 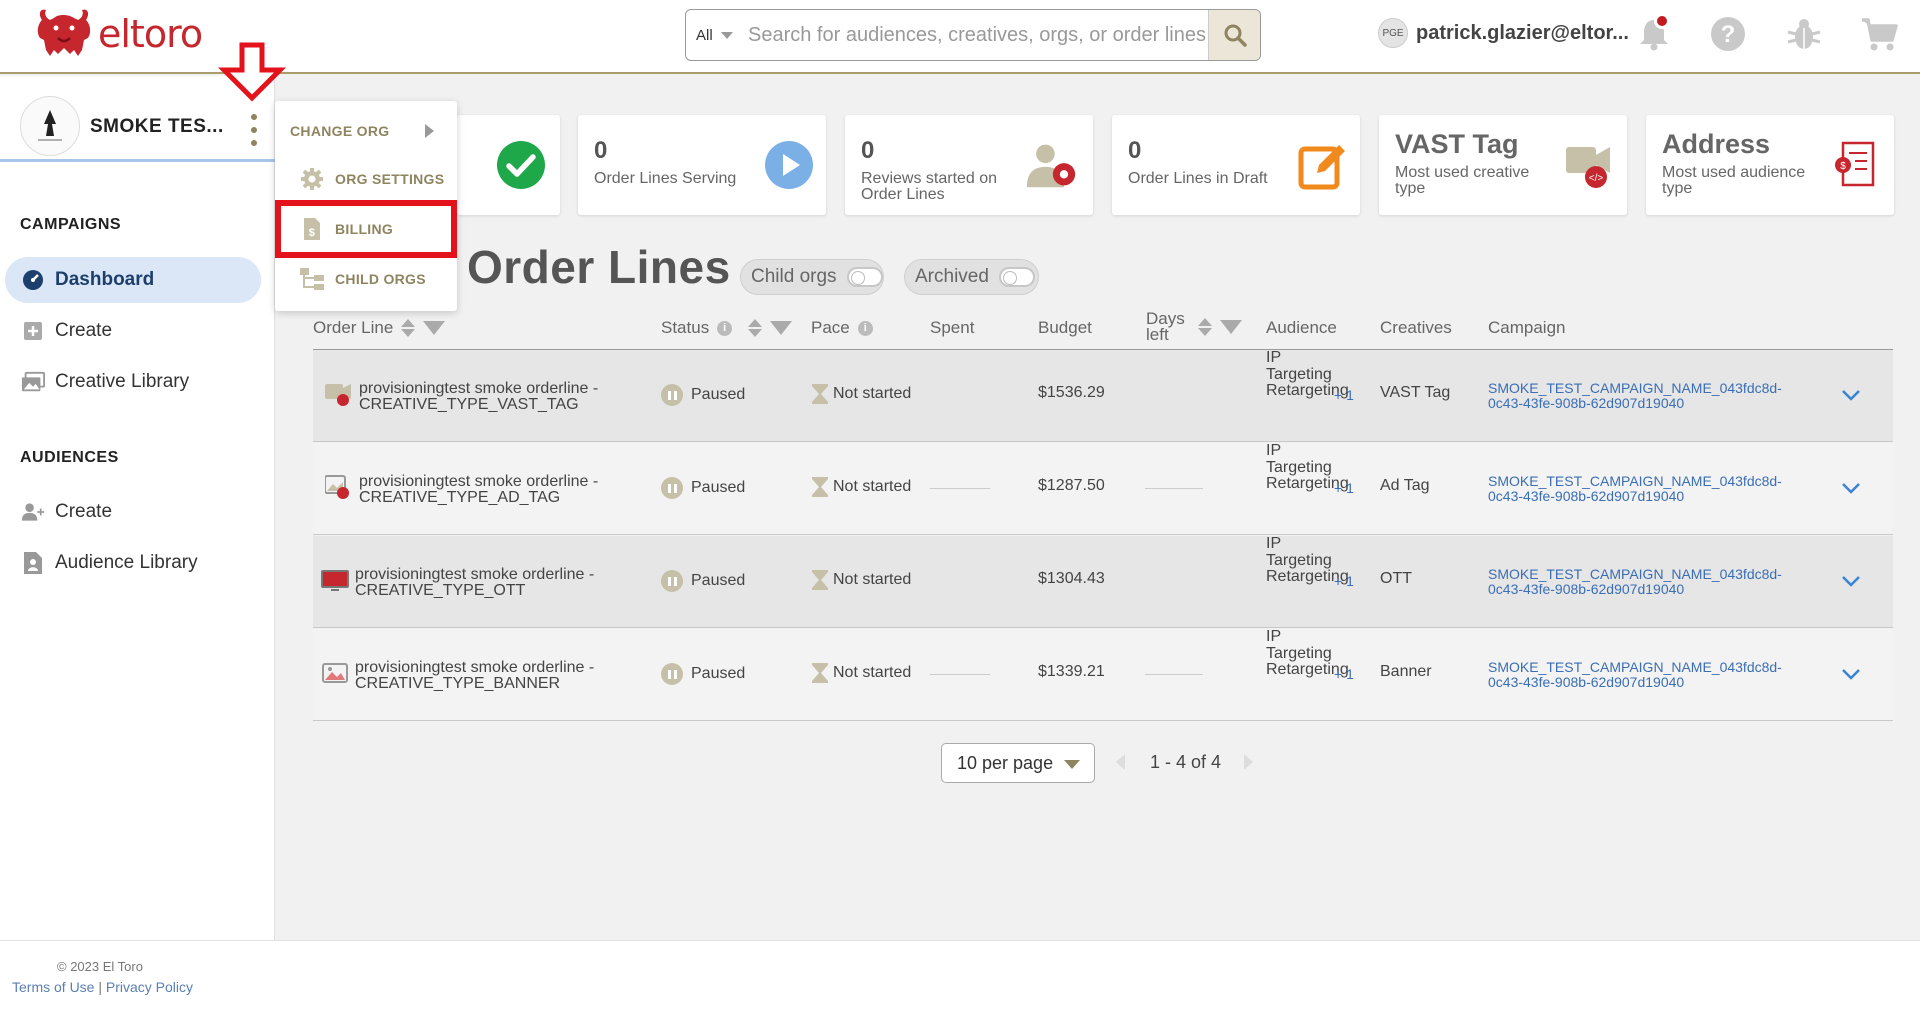 I want to click on user-avatar: PGE, so click(x=1393, y=33).